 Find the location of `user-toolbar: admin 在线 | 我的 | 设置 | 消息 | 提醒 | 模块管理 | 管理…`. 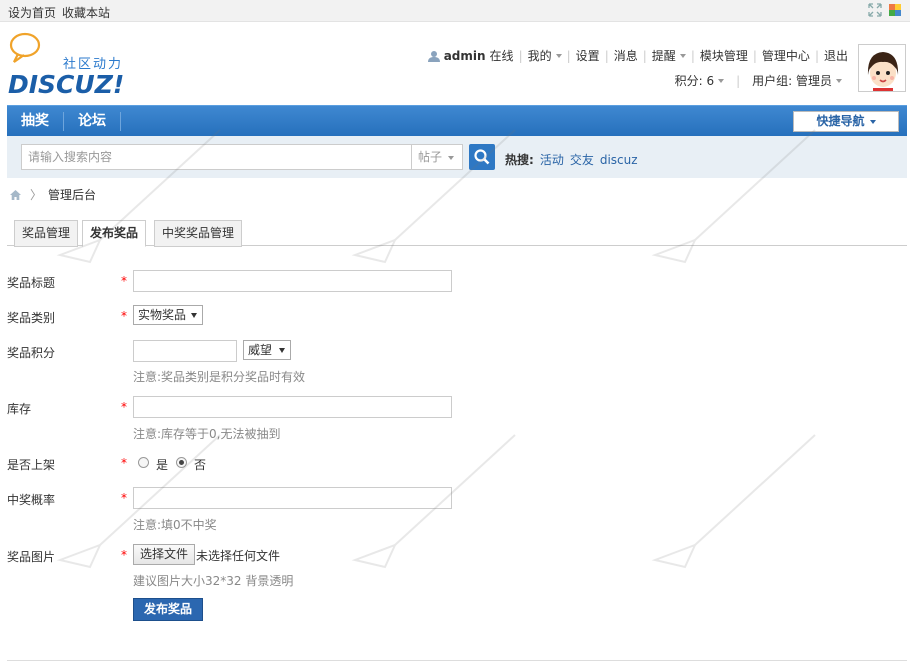

user-toolbar: admin 在线 | 我的 | 设置 | 消息 | 提醒 | 模块管理 | 管理… is located at coordinates (637, 55).